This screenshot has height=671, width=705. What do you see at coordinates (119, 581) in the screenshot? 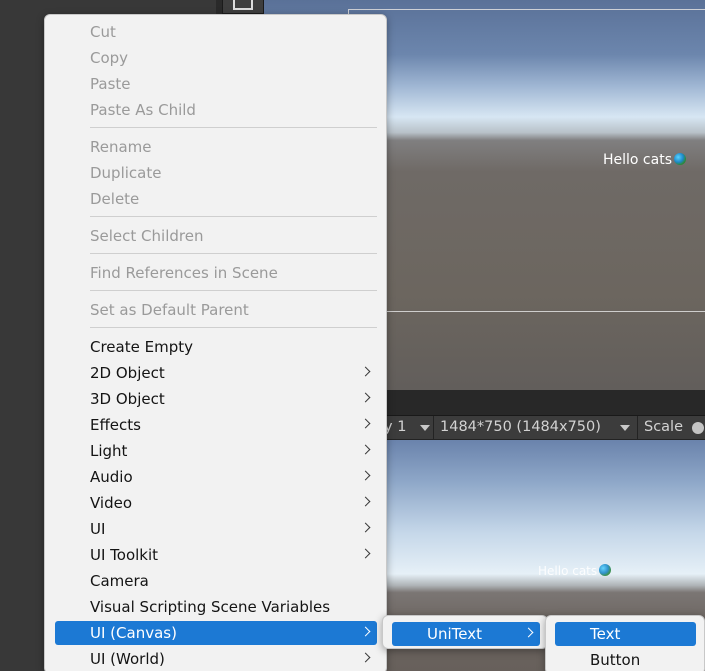
I see `menu-item-label: Camera` at bounding box center [119, 581].